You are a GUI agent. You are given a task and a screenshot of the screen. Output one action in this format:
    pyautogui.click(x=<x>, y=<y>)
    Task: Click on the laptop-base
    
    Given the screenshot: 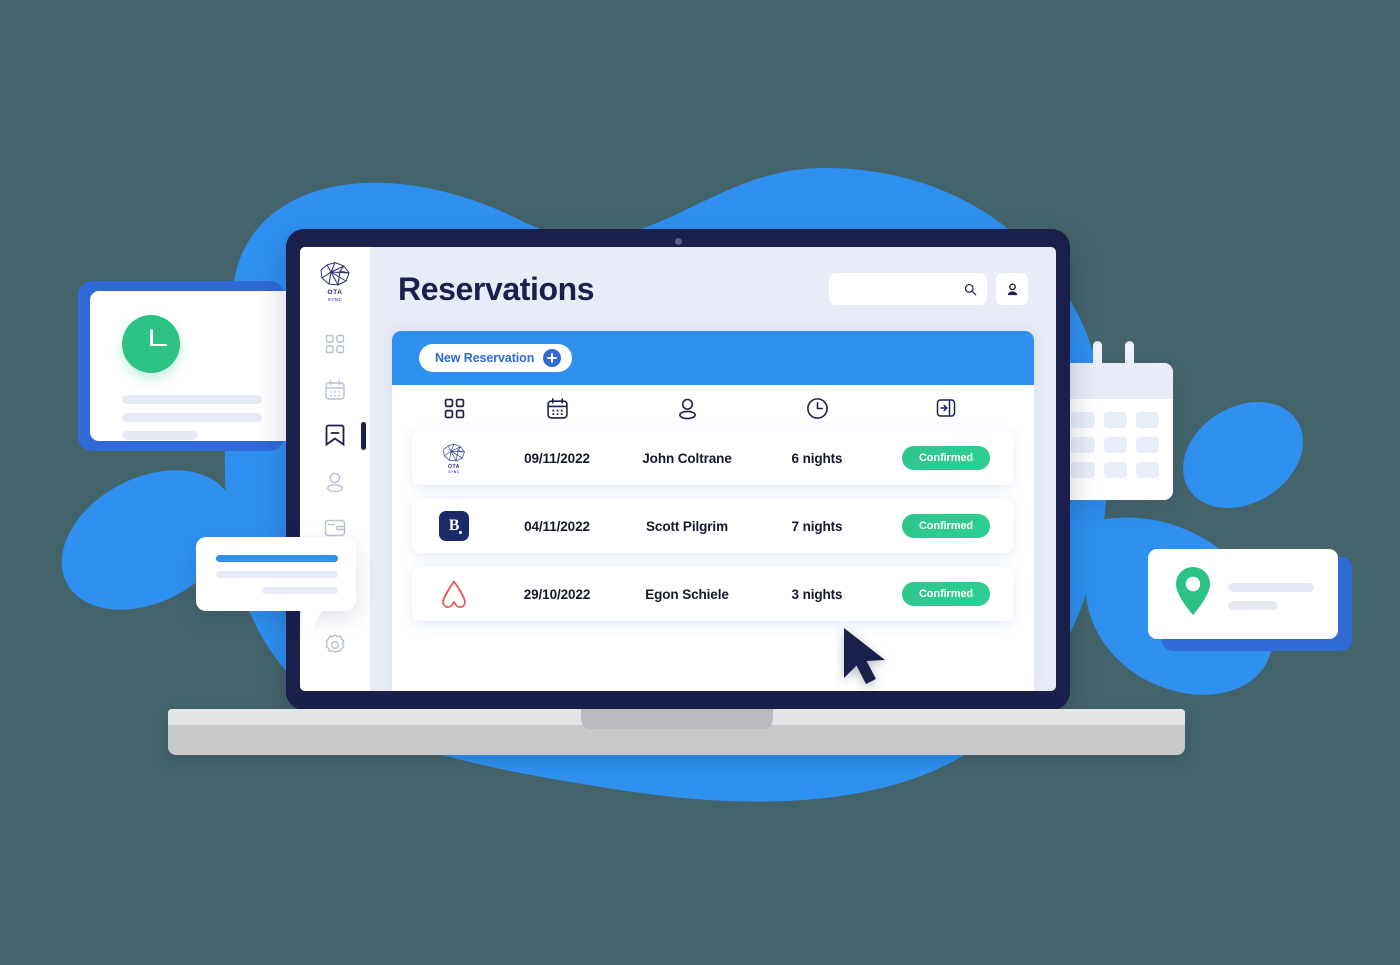 What is the action you would take?
    pyautogui.click(x=676, y=732)
    